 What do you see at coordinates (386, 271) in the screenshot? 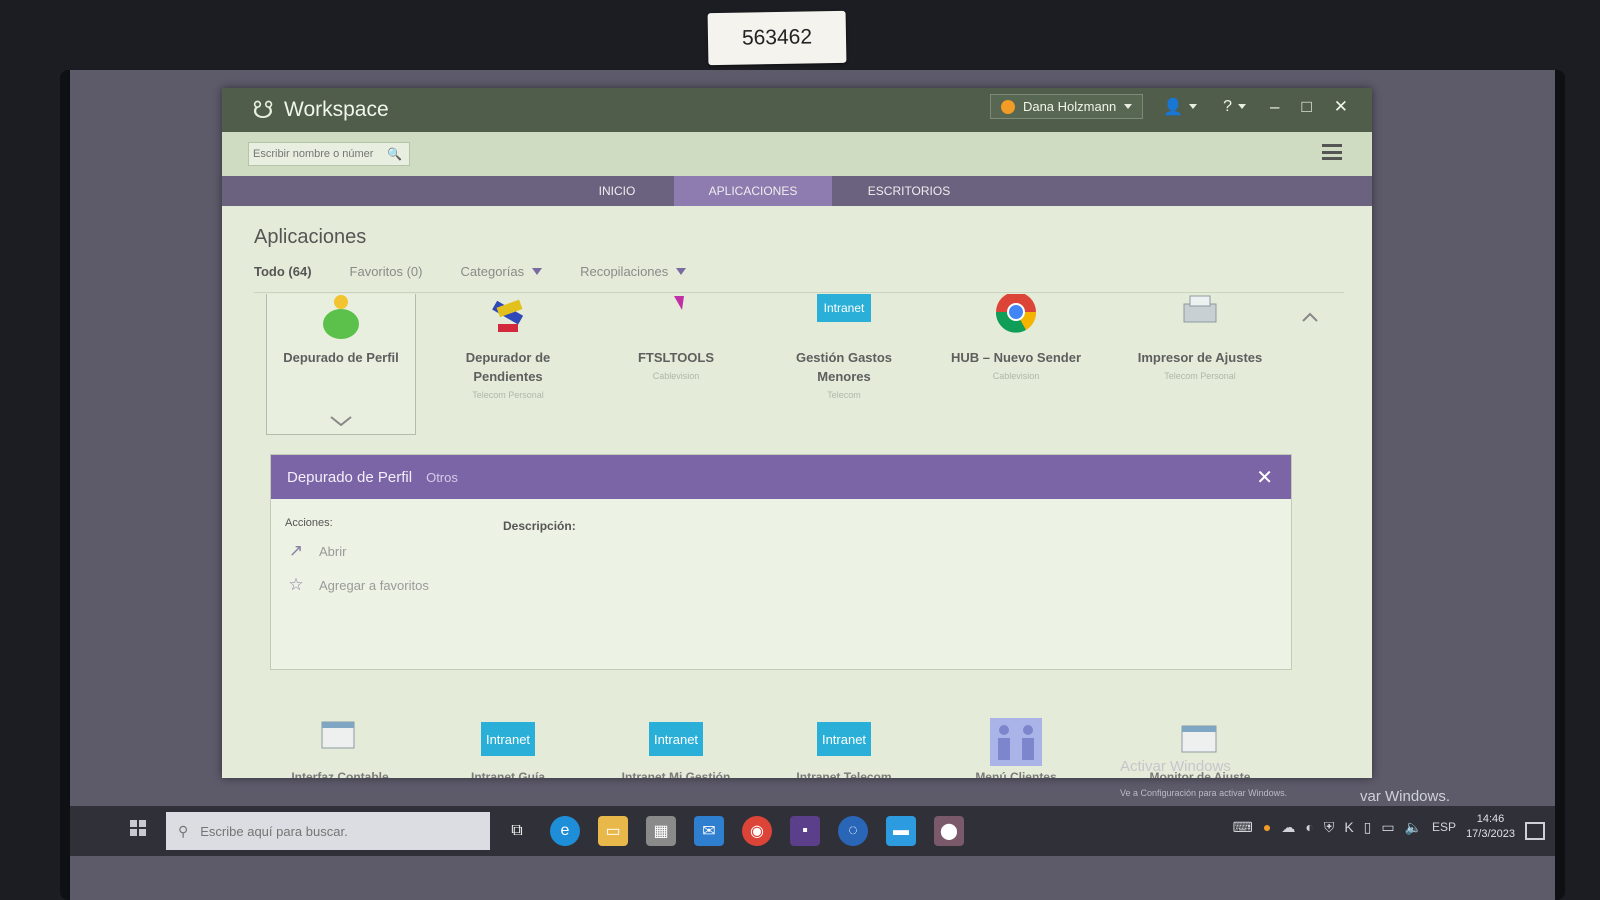
I see `filter-favorites: Favoritos (0)` at bounding box center [386, 271].